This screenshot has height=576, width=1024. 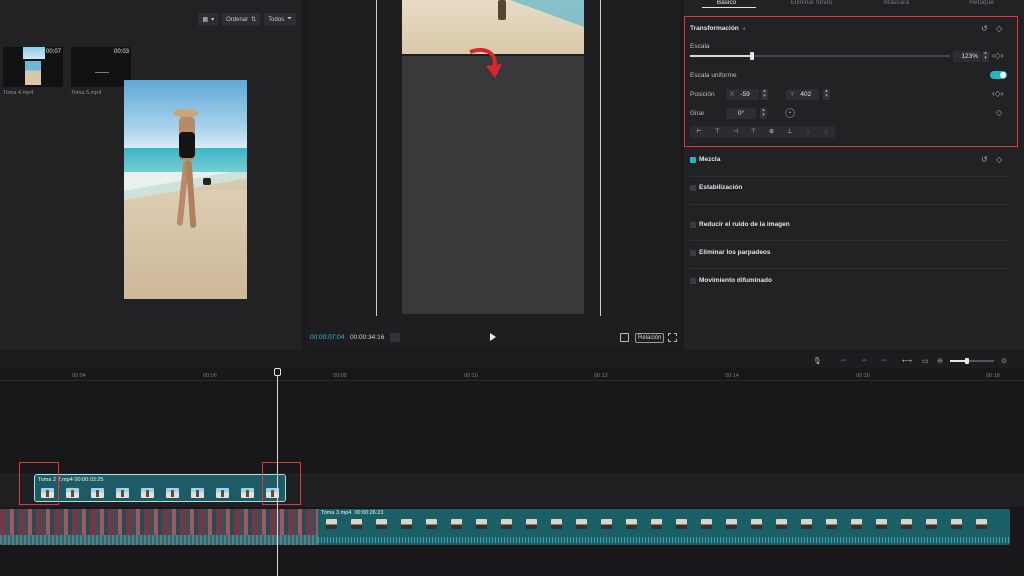 What do you see at coordinates (984, 159) in the screenshot?
I see `reset-icon: ↺` at bounding box center [984, 159].